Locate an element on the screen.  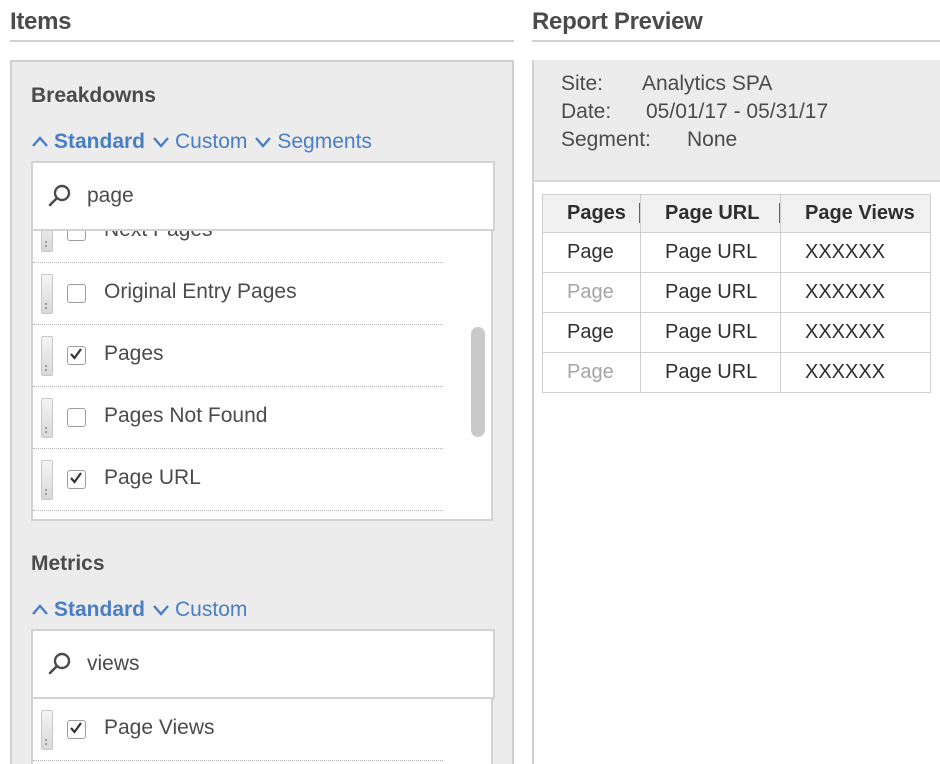
tab-breakdowns-segments: Segments is located at coordinates (312, 142).